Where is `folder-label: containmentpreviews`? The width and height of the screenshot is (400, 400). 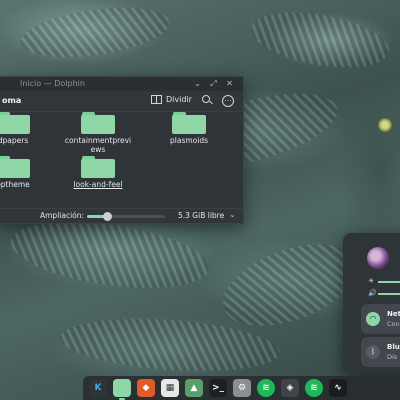 folder-label: containmentpreviews is located at coordinates (98, 145).